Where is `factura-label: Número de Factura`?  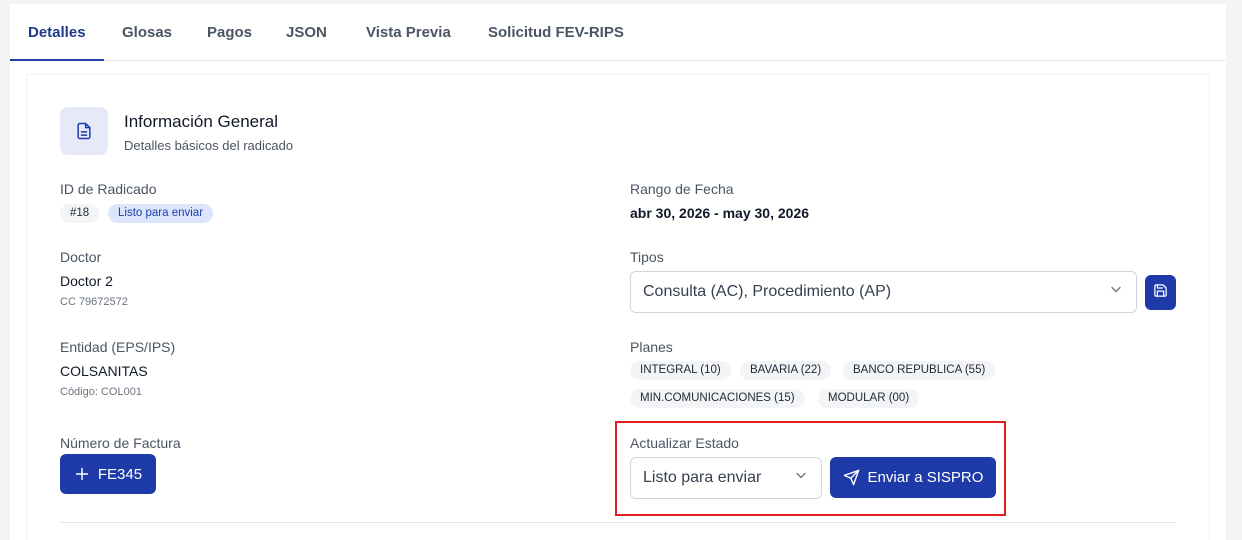
factura-label: Número de Factura is located at coordinates (120, 443).